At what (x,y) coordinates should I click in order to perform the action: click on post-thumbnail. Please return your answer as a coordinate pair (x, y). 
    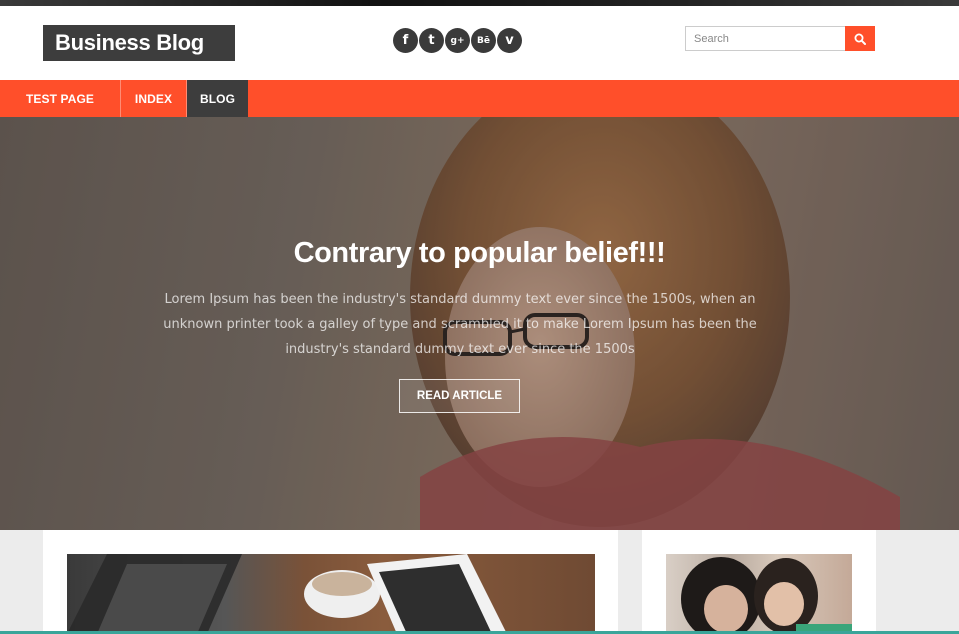
    Looking at the image, I should click on (331, 594).